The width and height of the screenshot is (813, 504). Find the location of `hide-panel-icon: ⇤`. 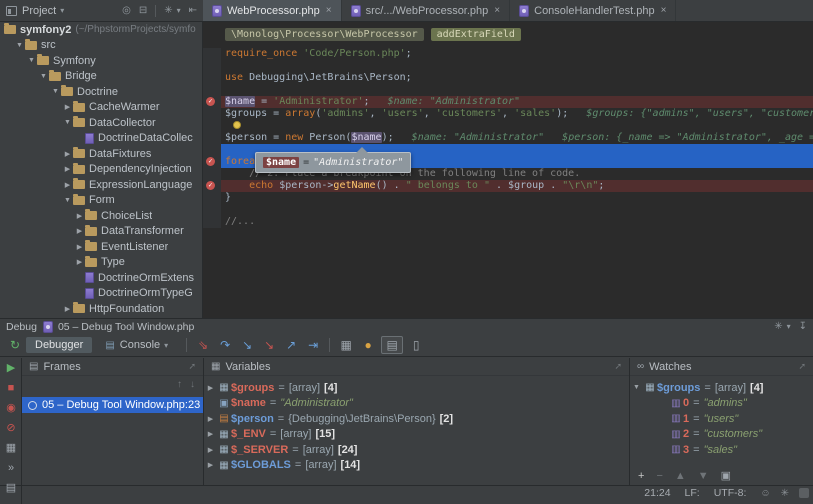

hide-panel-icon: ⇤ is located at coordinates (193, 10).